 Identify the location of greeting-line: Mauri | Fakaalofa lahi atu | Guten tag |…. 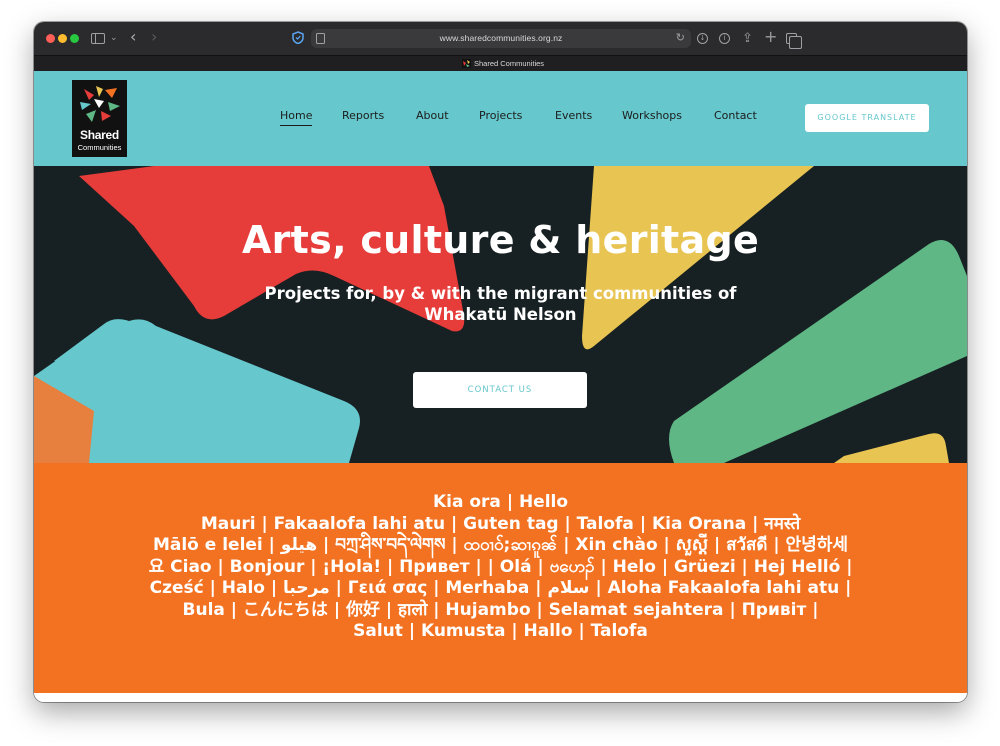
(500, 523).